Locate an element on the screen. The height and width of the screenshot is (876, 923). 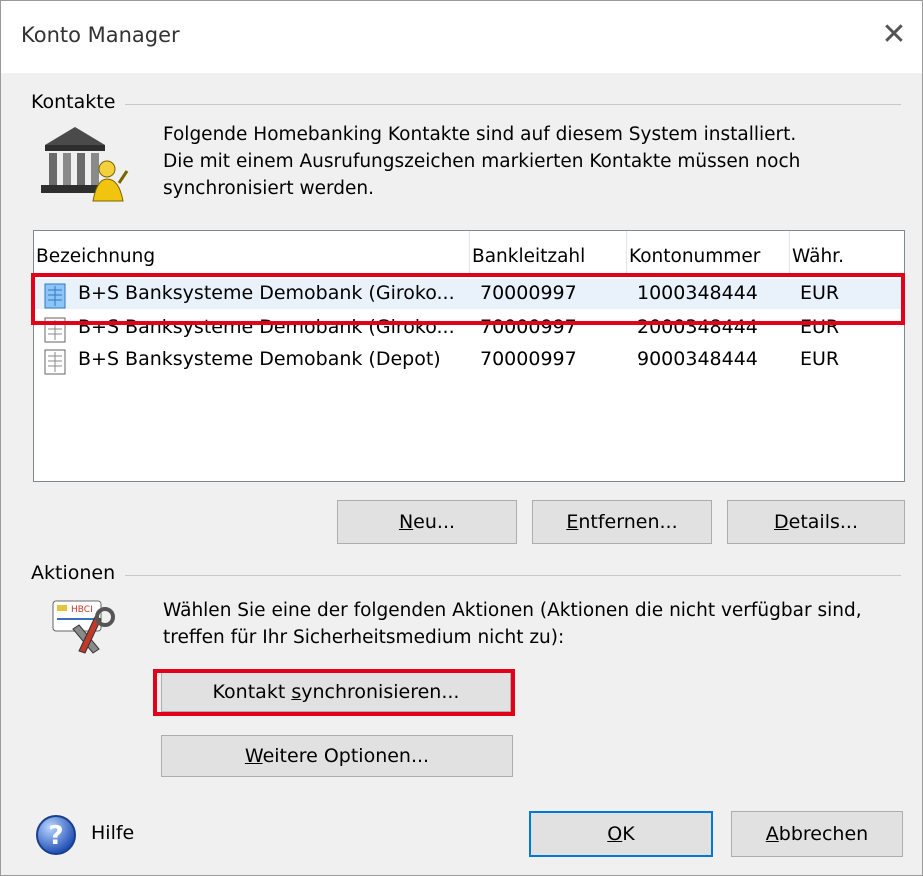
close-icon: ✕ is located at coordinates (894, 35).